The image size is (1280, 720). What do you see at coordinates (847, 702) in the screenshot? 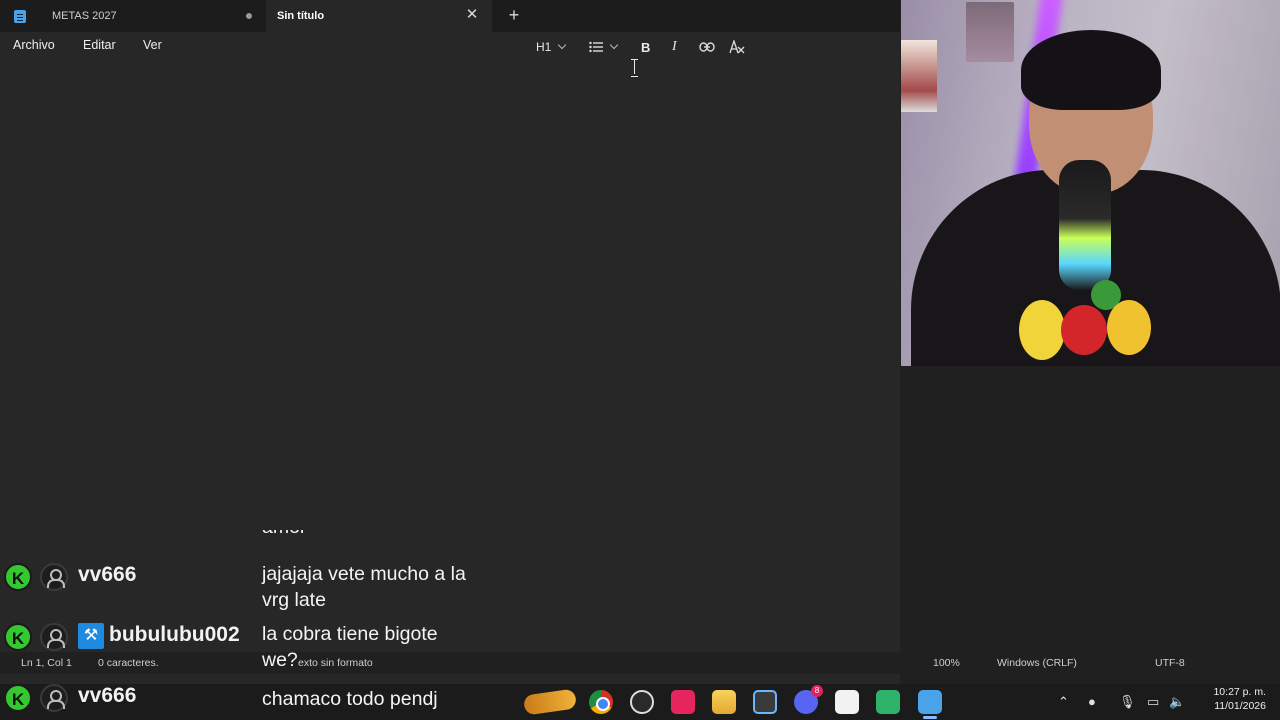
I see `capcut-icon` at bounding box center [847, 702].